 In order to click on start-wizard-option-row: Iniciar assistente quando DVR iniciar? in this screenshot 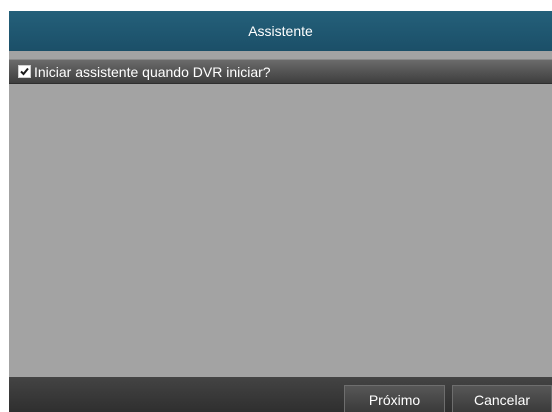, I will do `click(280, 71)`.